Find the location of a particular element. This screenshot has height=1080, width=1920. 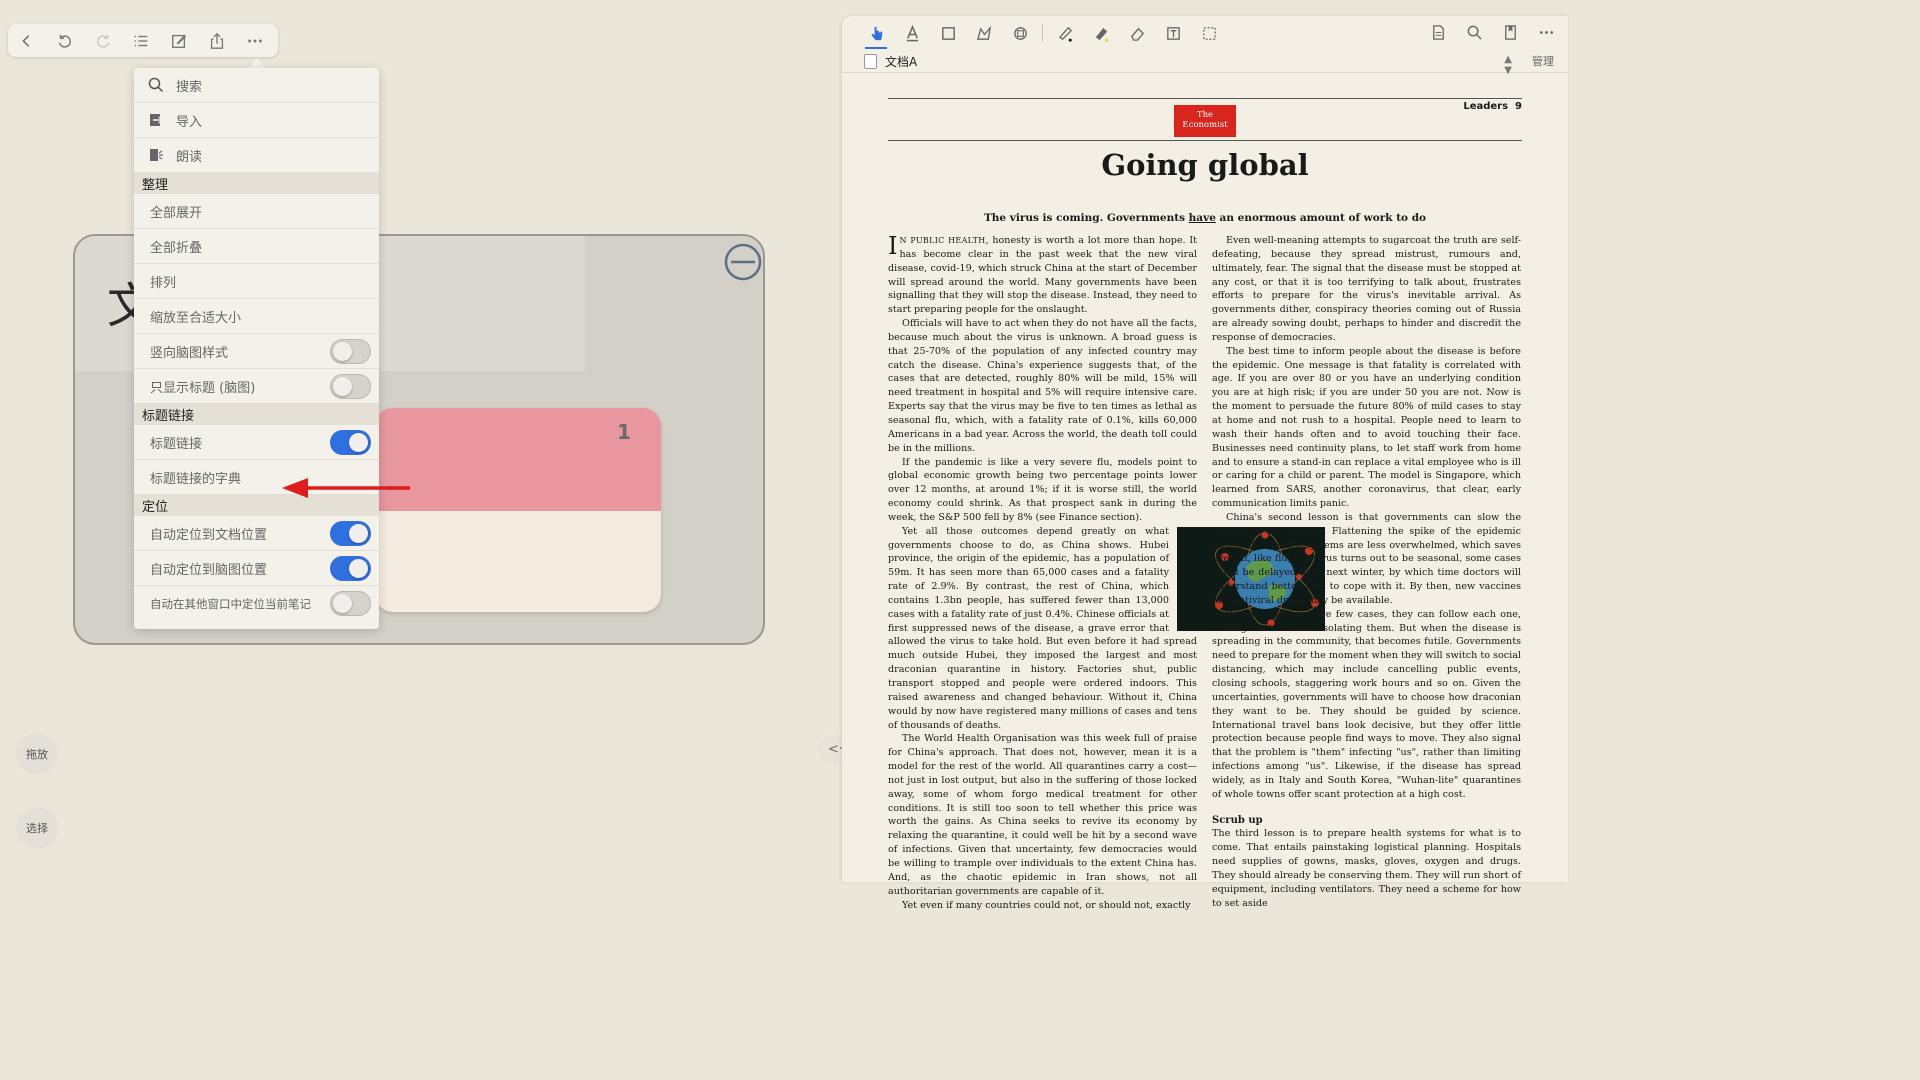

menu-search: 搜索 is located at coordinates (256, 85).